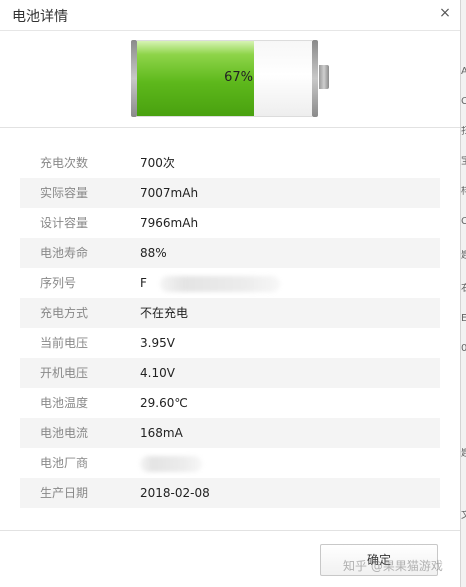 This screenshot has height=587, width=466. I want to click on dialog-title: 电池详情, so click(40, 17).